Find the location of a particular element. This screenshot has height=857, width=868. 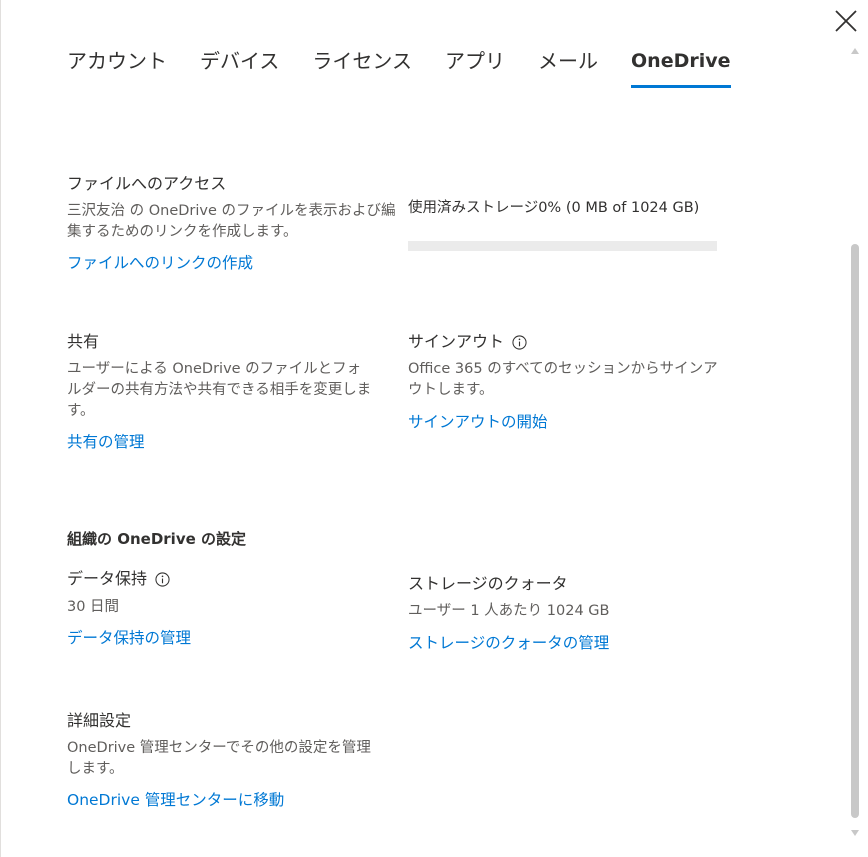

chevron-up-icon is located at coordinates (855, 51).